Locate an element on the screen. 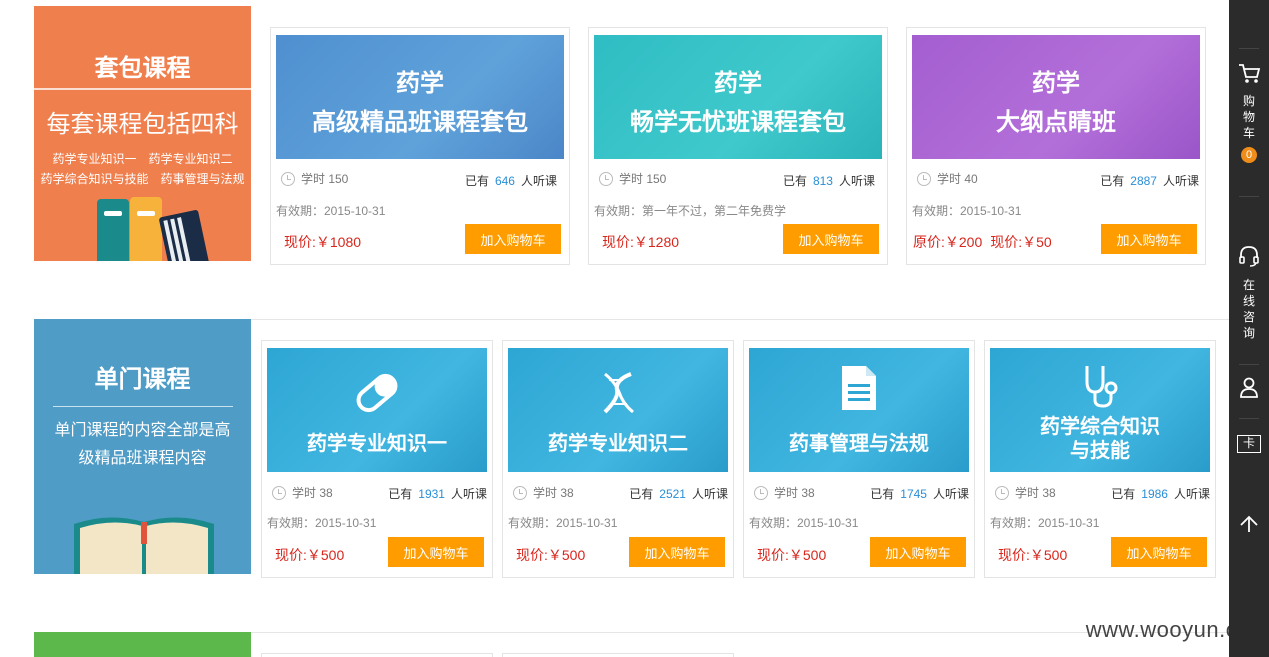 The height and width of the screenshot is (657, 1269). listener-count: 已有 1986 人听课 is located at coordinates (1160, 494).